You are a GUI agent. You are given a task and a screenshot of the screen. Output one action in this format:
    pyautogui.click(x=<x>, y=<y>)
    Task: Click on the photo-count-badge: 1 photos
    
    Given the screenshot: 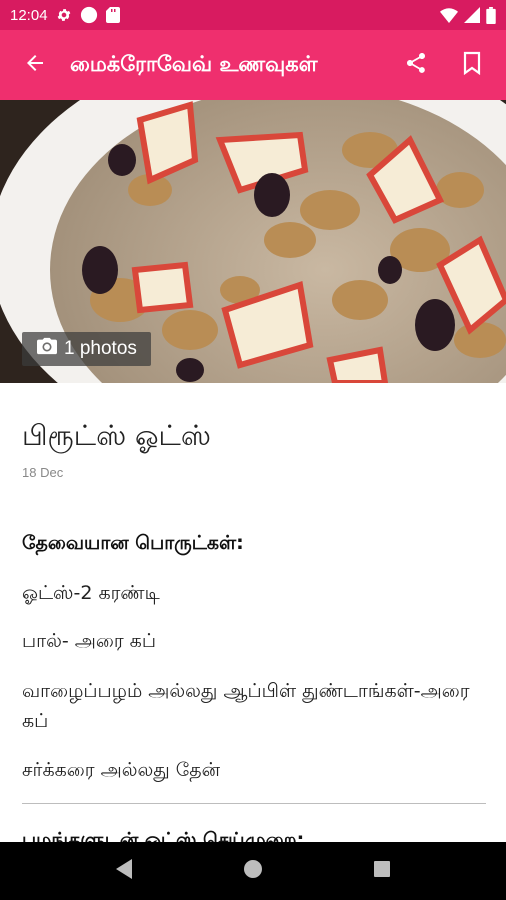 What is the action you would take?
    pyautogui.click(x=86, y=349)
    